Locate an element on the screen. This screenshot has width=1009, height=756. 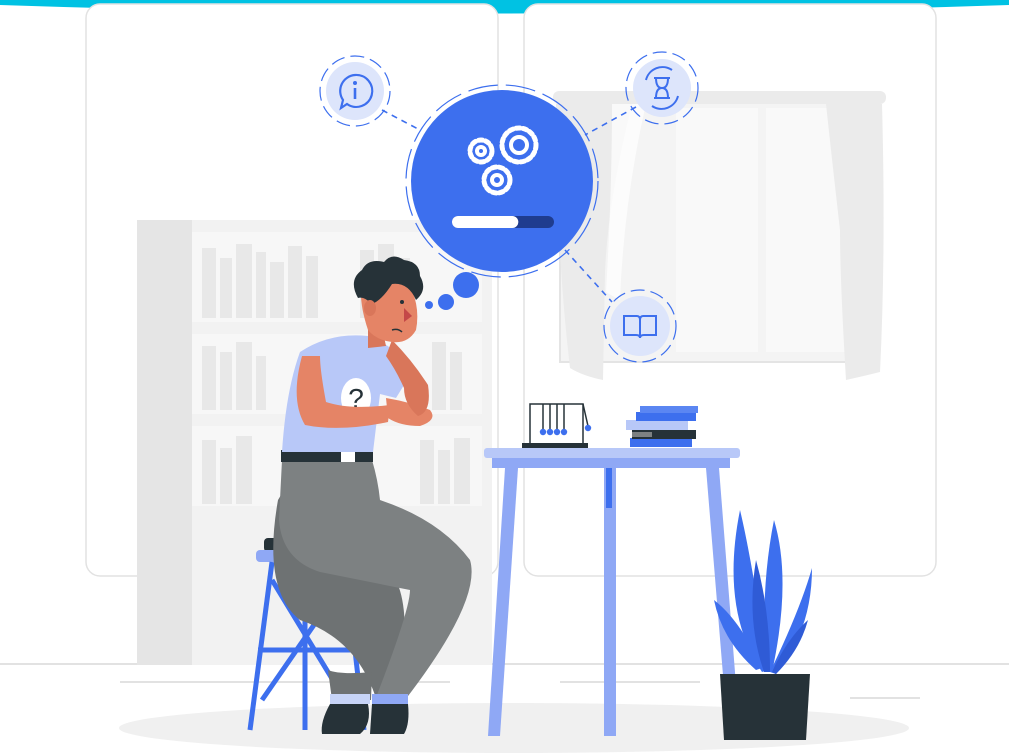
window is located at coordinates (719, 235).